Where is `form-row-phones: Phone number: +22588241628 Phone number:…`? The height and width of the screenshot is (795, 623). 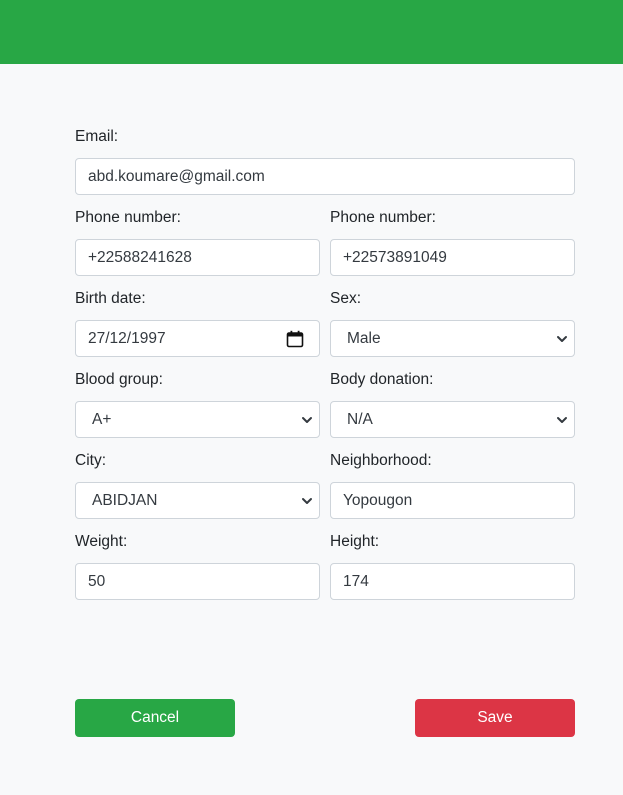 form-row-phones: Phone number: +22588241628 Phone number:… is located at coordinates (325, 242).